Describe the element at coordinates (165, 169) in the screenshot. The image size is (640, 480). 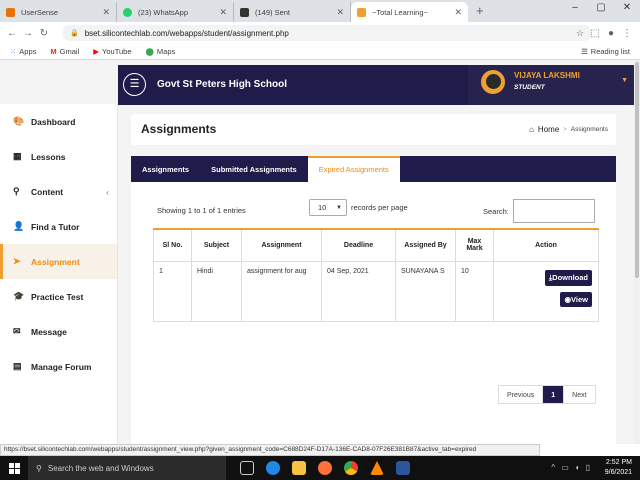
I see `tab-assignments: Assignments` at that location.